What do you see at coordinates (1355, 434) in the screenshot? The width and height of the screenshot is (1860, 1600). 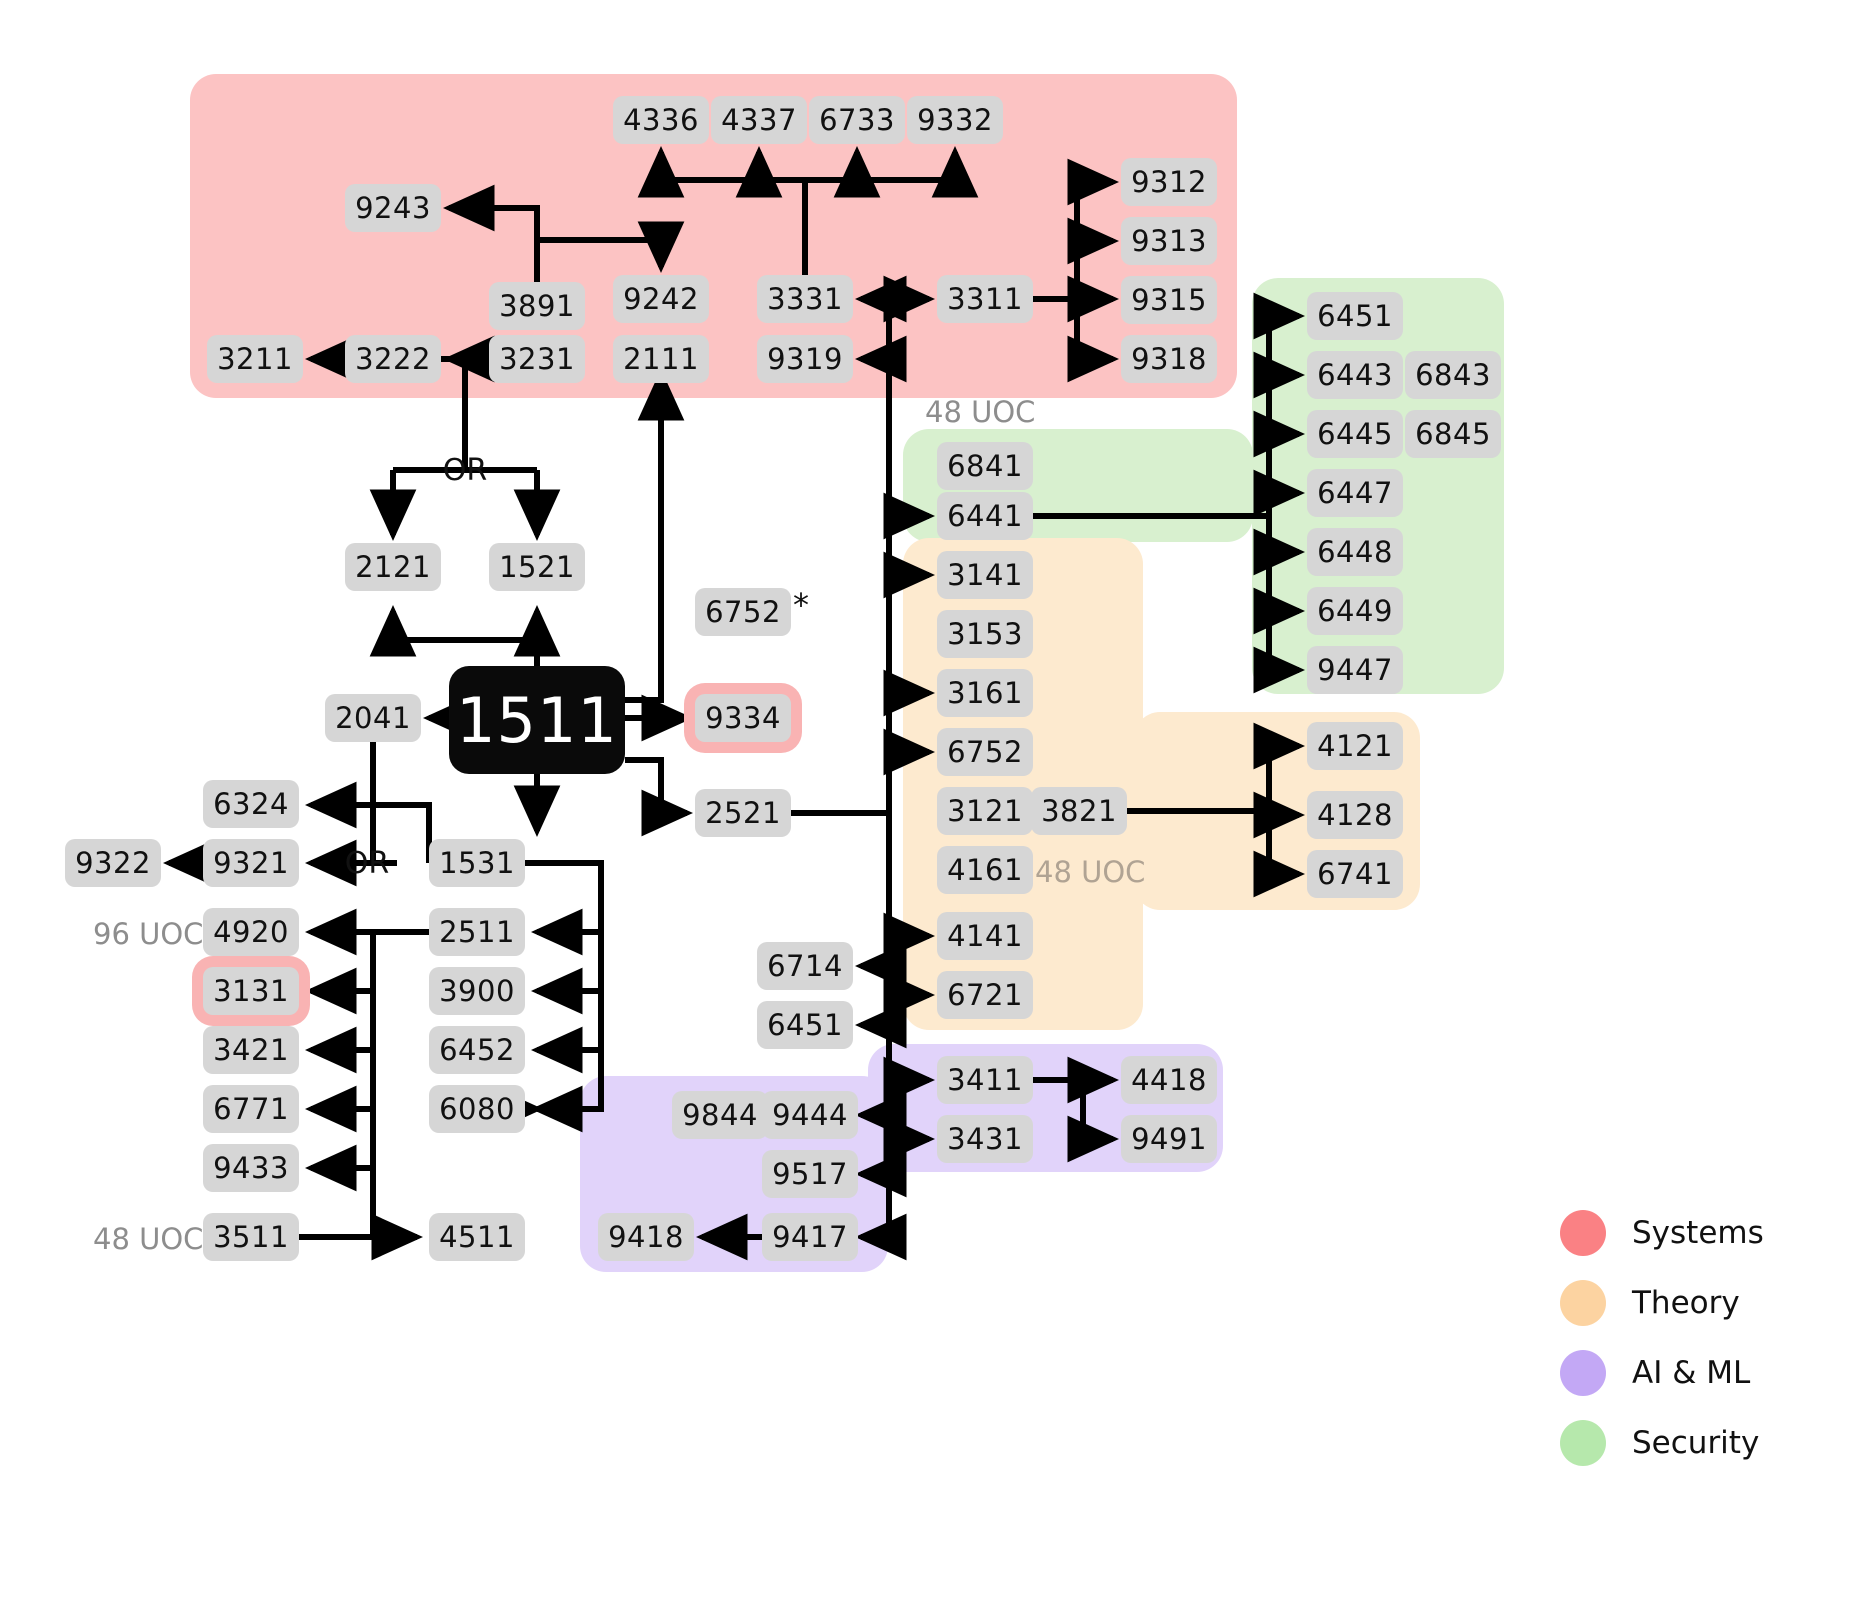 I see `course-node-6445: 6445` at bounding box center [1355, 434].